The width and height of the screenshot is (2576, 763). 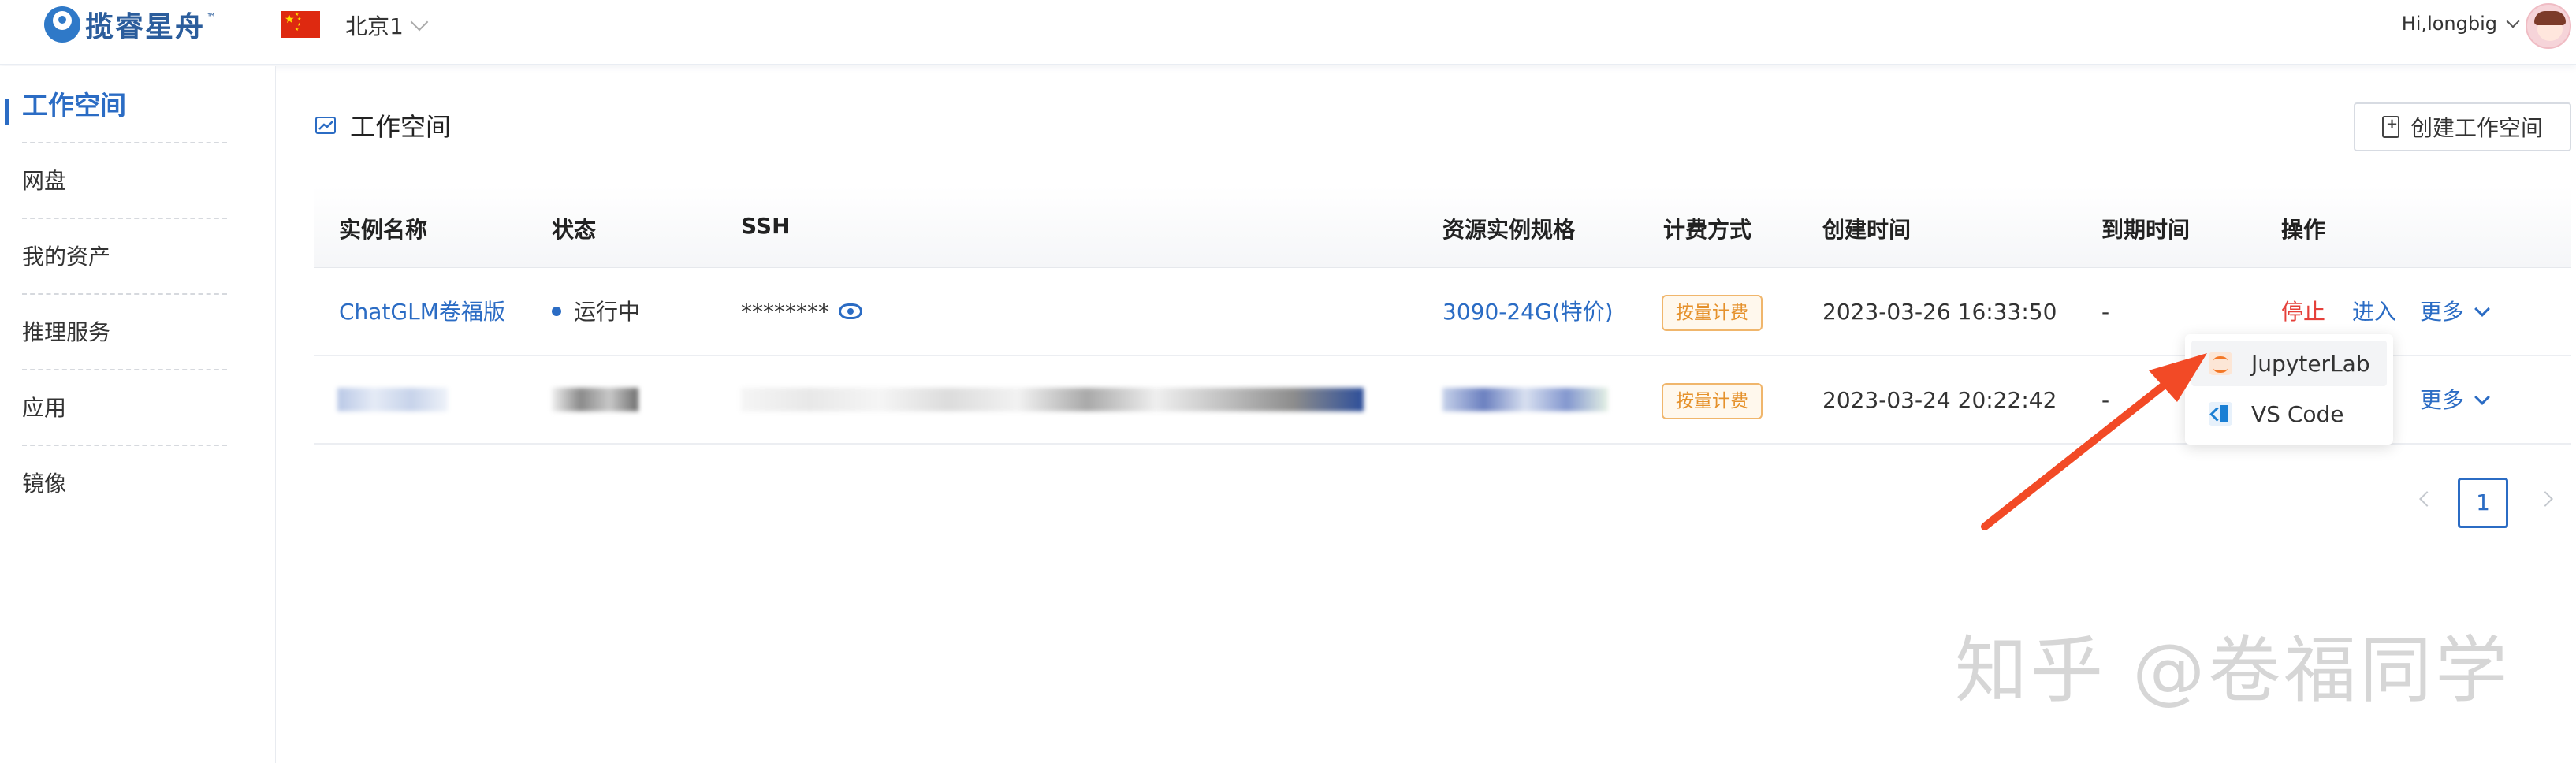 I want to click on instance-name-link: ChatGLM卷福版, so click(x=422, y=312).